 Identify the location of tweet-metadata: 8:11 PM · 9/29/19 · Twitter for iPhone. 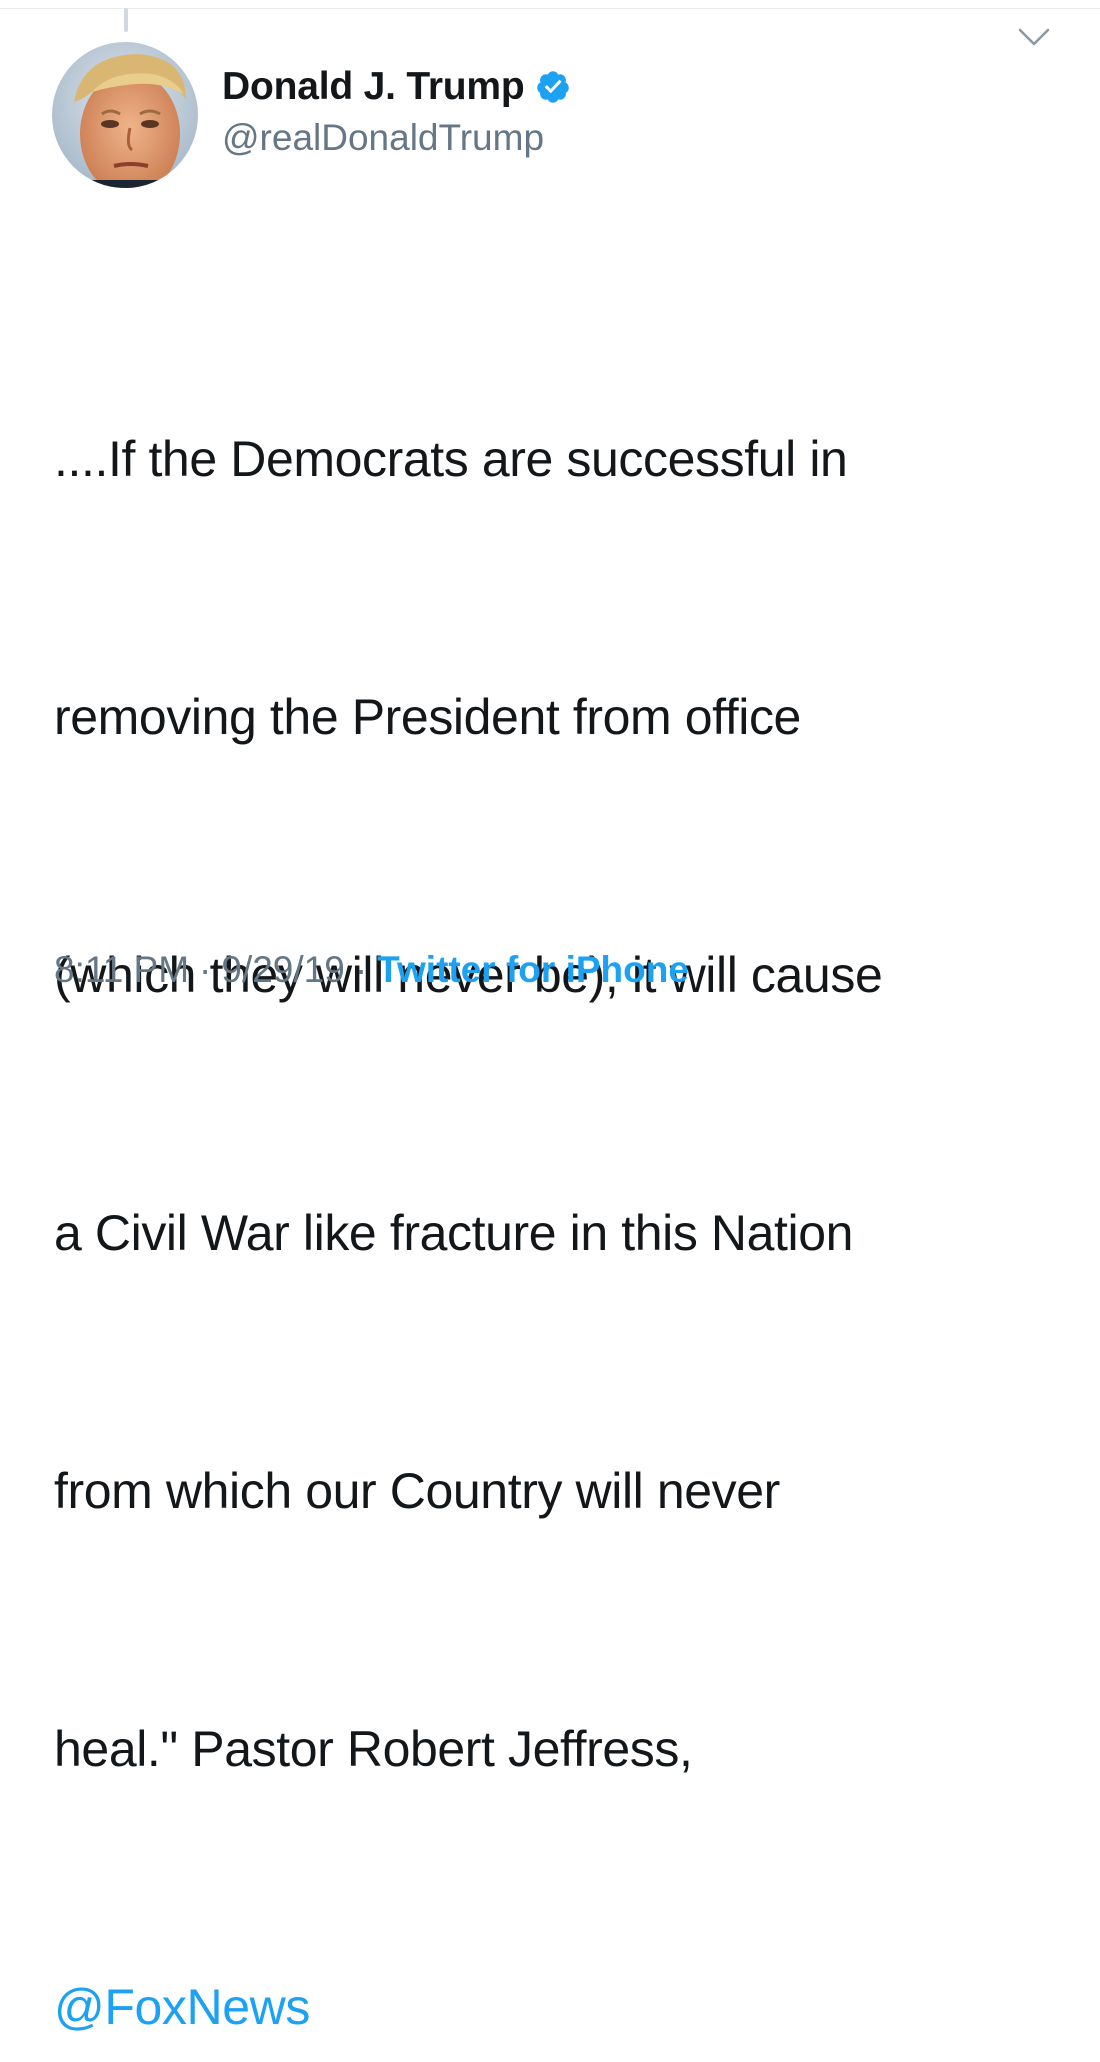
(371, 970).